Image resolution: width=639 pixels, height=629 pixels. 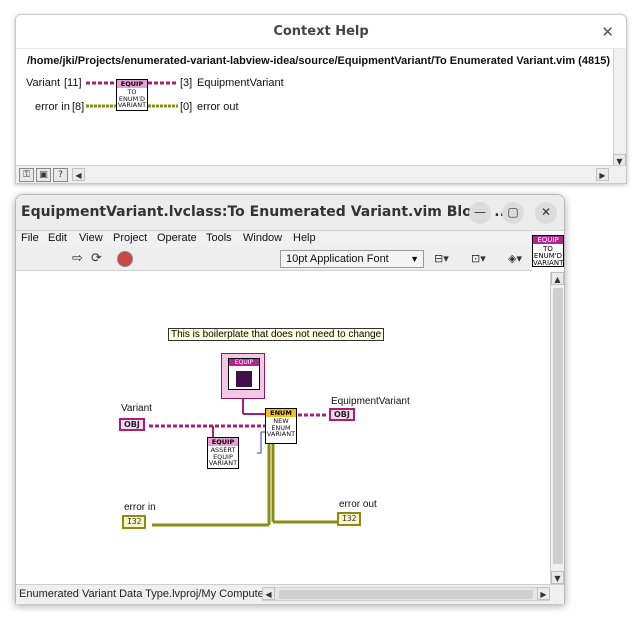 What do you see at coordinates (223, 453) in the screenshot?
I see `subvi-assert-equip-variant: EQUIP ASSERT EQUIP VARIANT` at bounding box center [223, 453].